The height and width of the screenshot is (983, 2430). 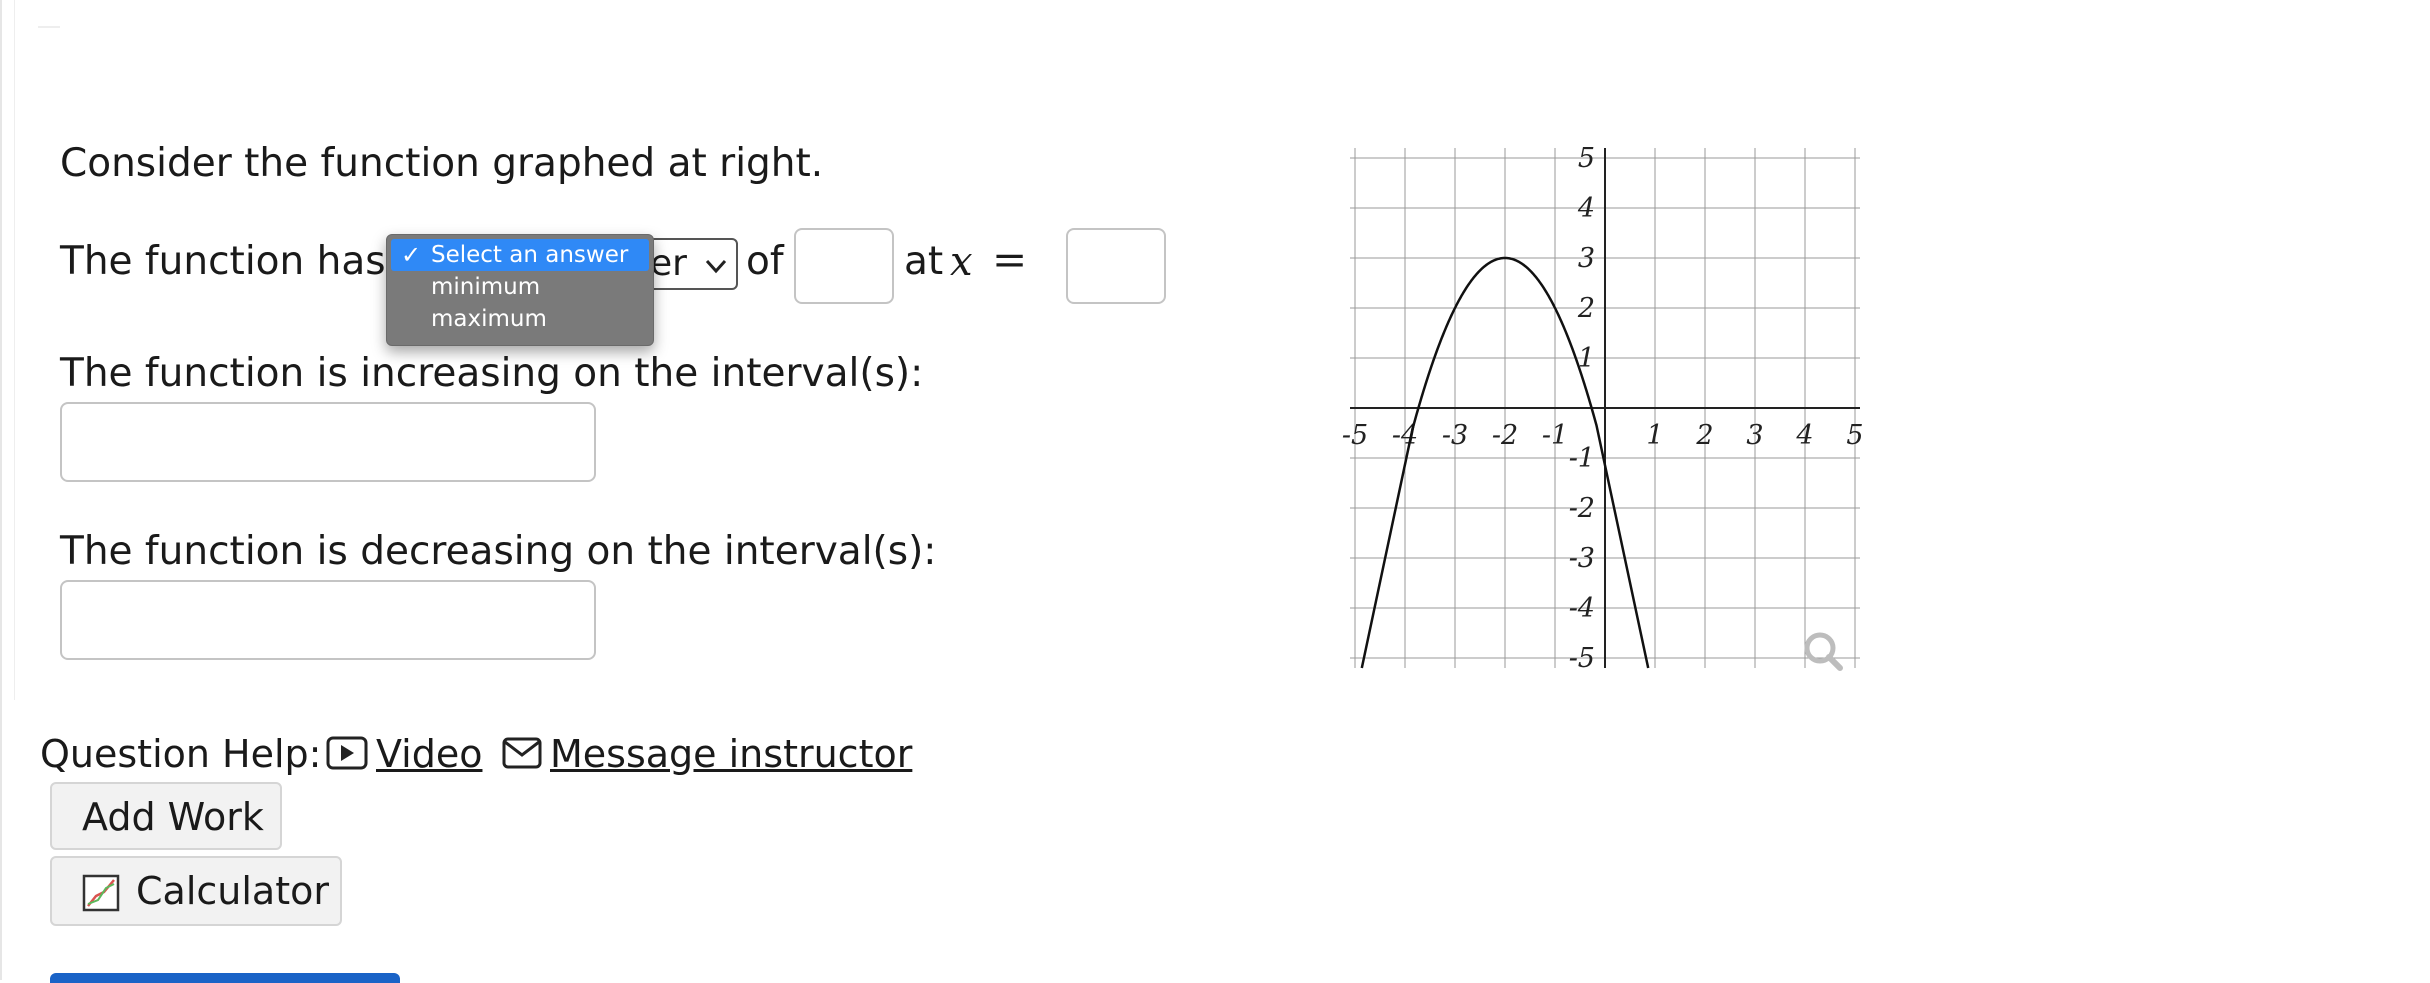 I want to click on extremum-prefix: The function has a, so click(x=241, y=261).